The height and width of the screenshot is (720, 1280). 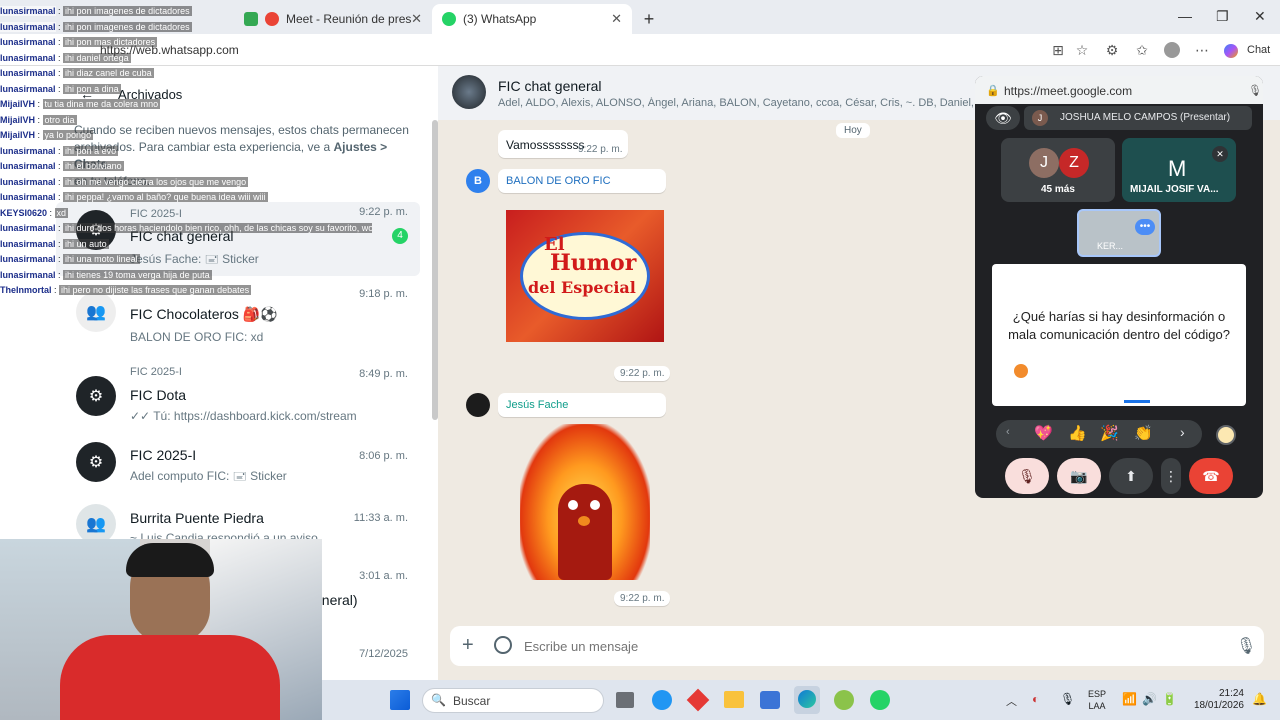 What do you see at coordinates (585, 502) in the screenshot?
I see `sticker-elmo-fire` at bounding box center [585, 502].